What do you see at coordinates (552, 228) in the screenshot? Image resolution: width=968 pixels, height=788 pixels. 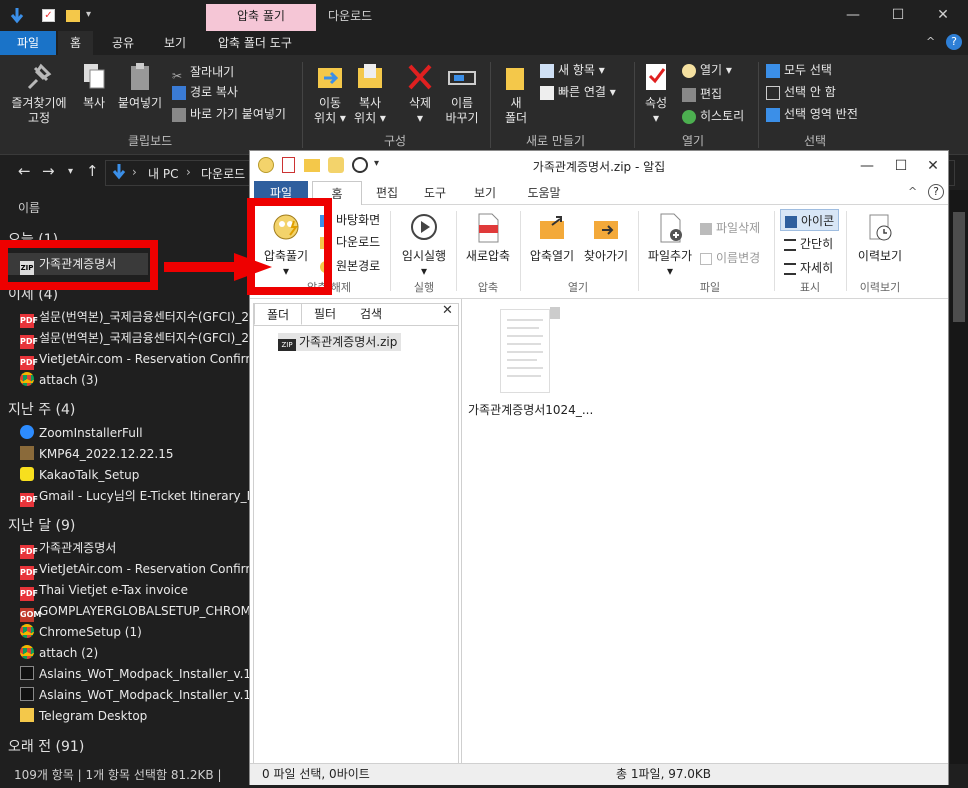 I see `open-zip-folder-icon` at bounding box center [552, 228].